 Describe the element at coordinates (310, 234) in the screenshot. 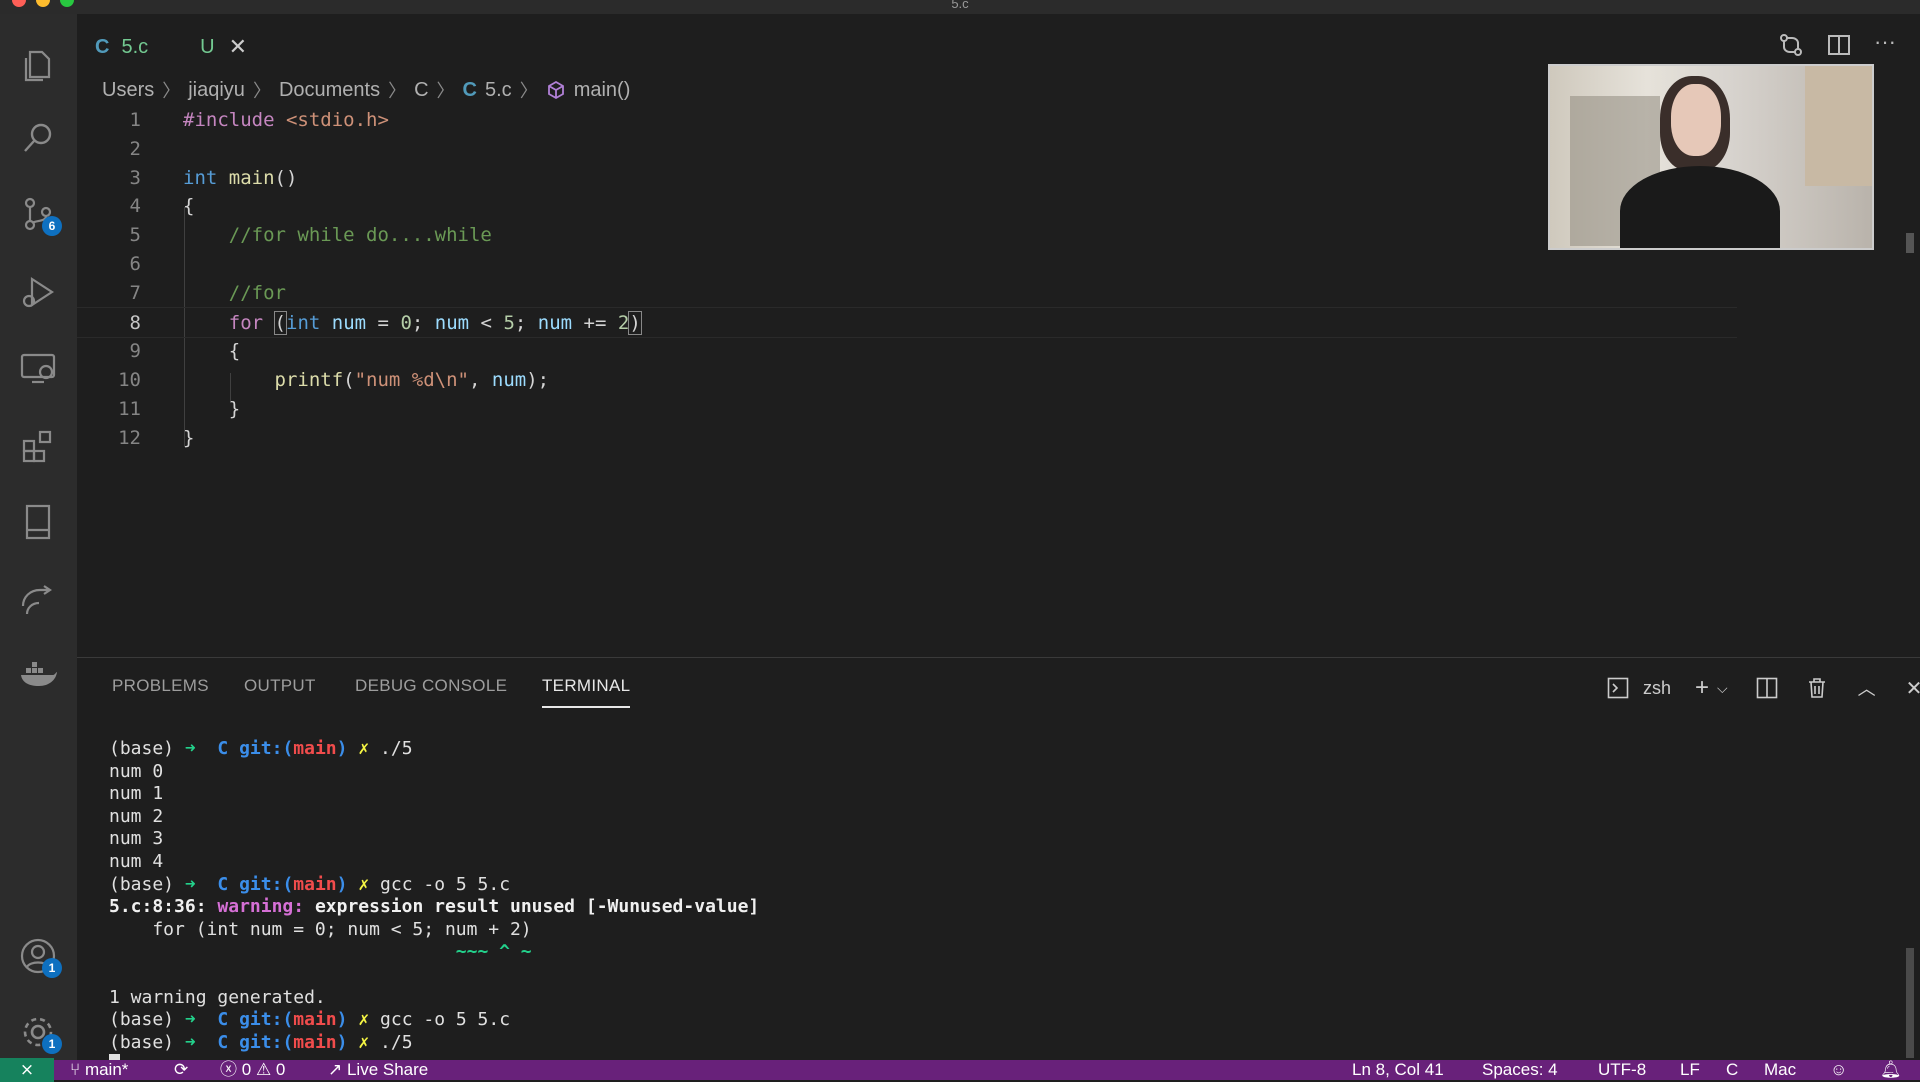

I see `code-line: 5 //for while do....while` at that location.